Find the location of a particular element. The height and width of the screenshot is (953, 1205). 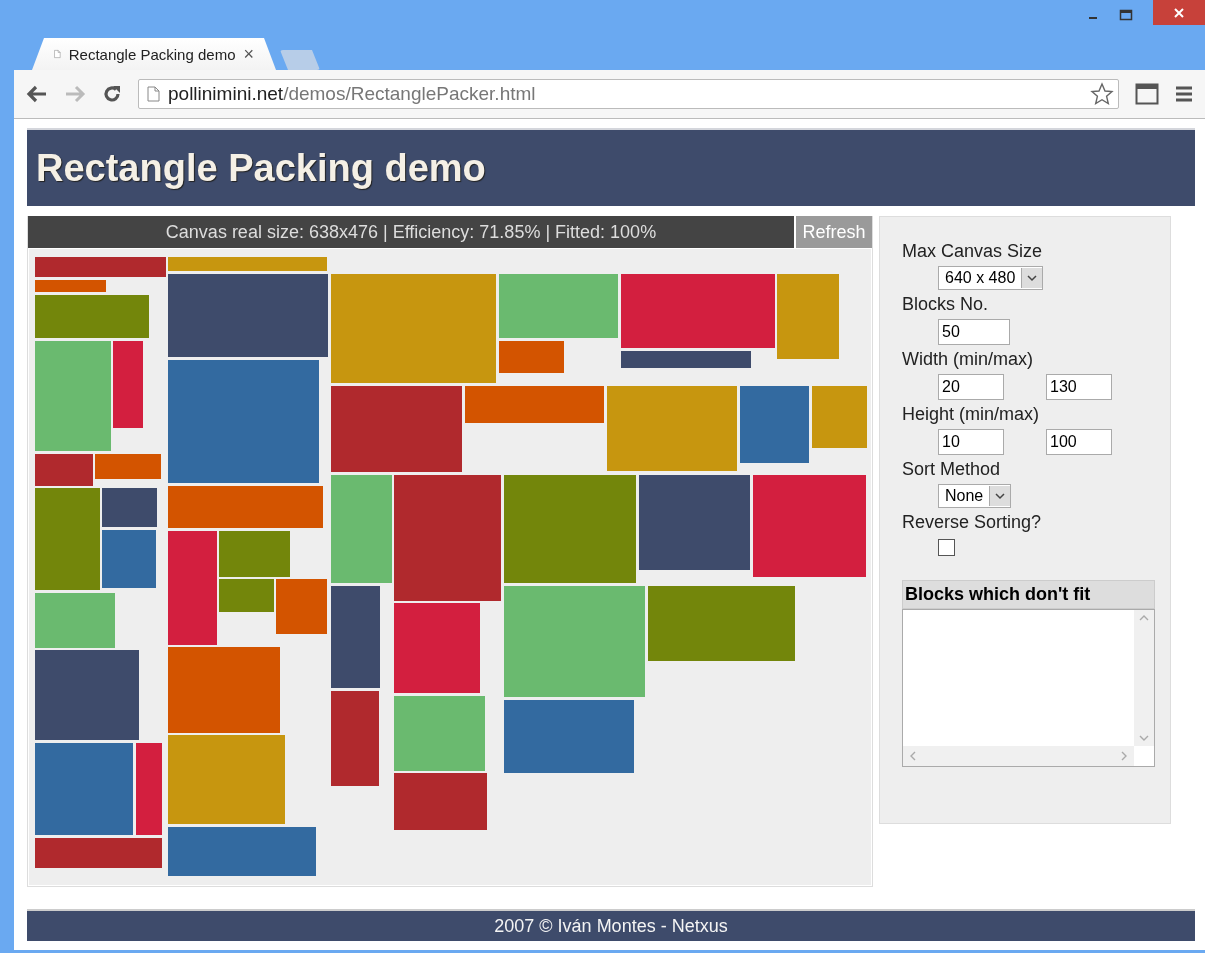

close-button is located at coordinates (1179, 12).